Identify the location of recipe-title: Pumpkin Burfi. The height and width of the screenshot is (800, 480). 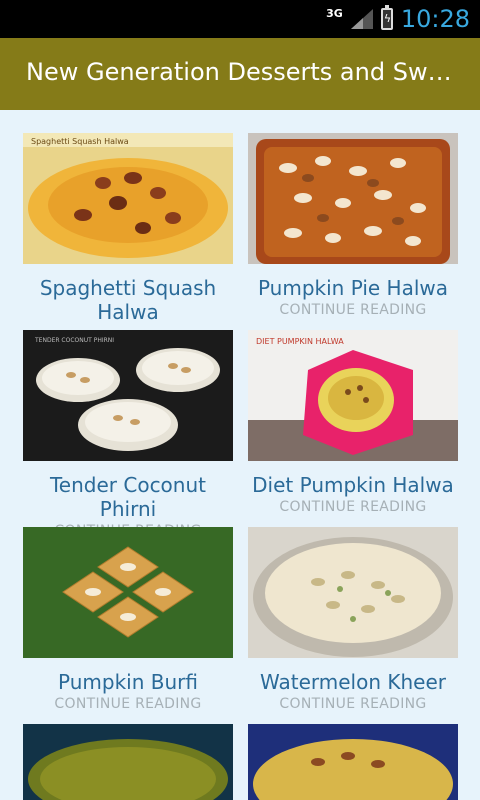
(128, 682).